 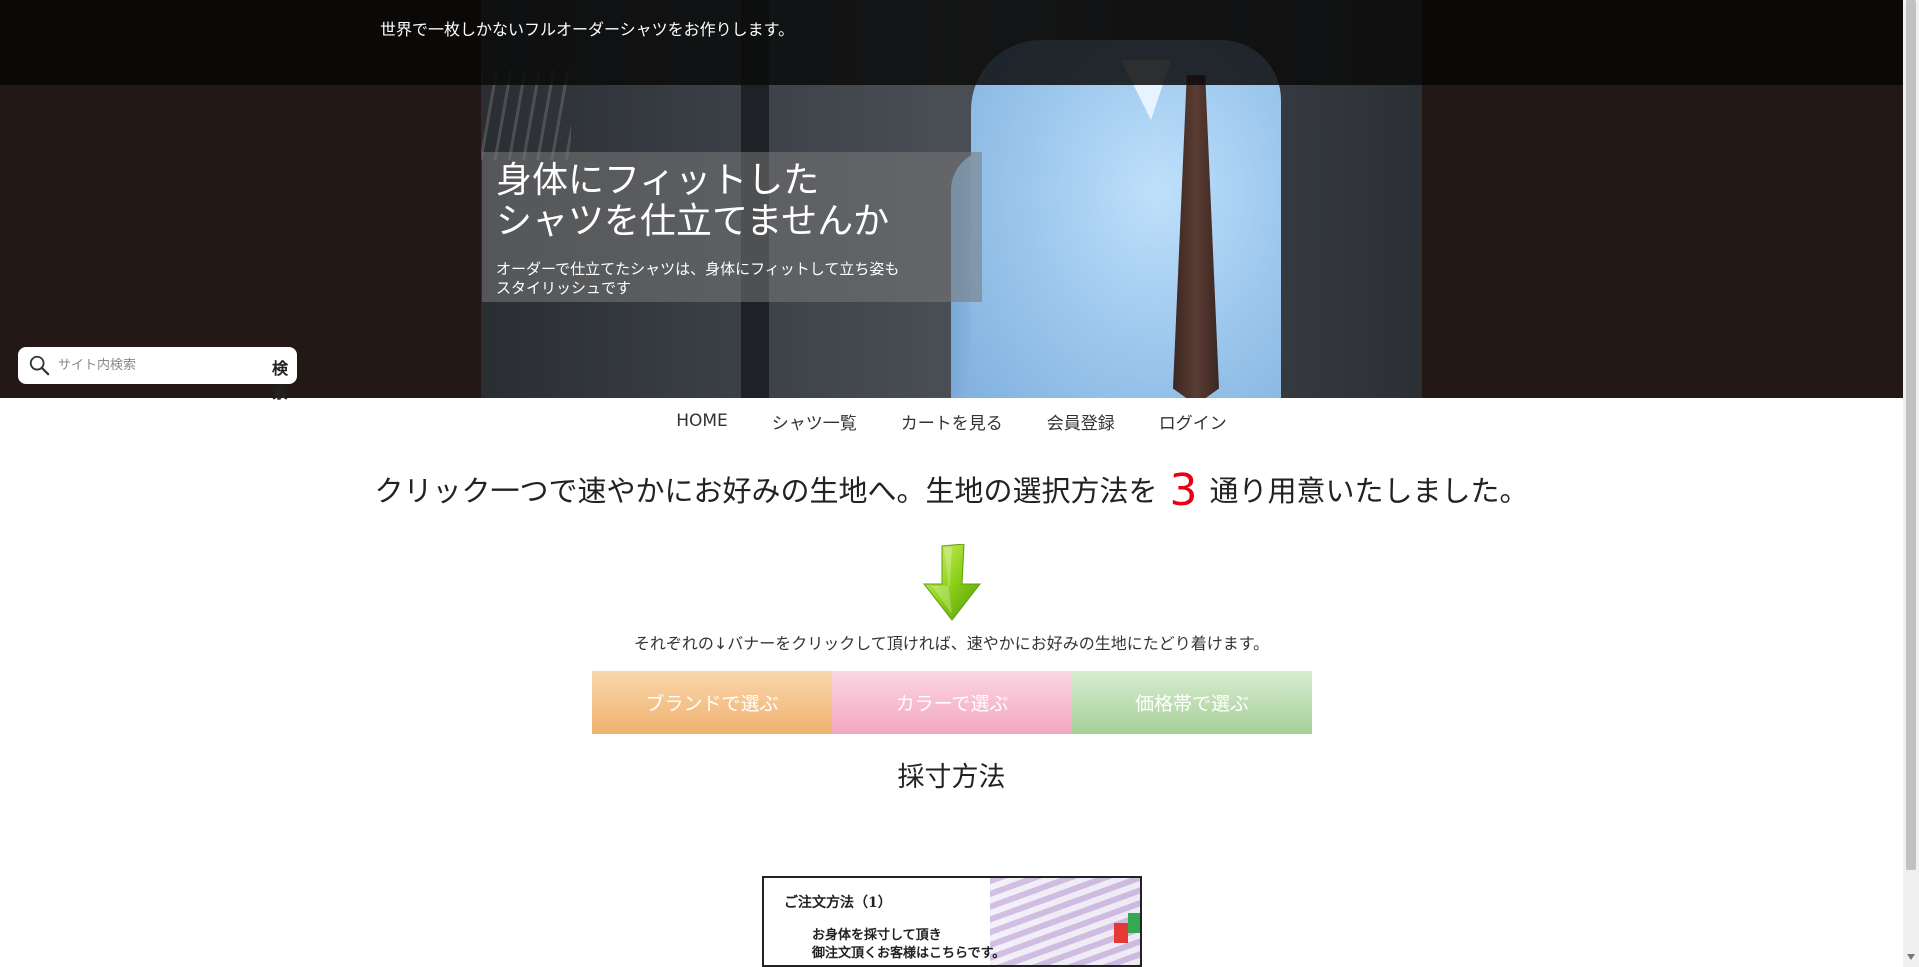 I want to click on decoration-red, so click(x=1121, y=933).